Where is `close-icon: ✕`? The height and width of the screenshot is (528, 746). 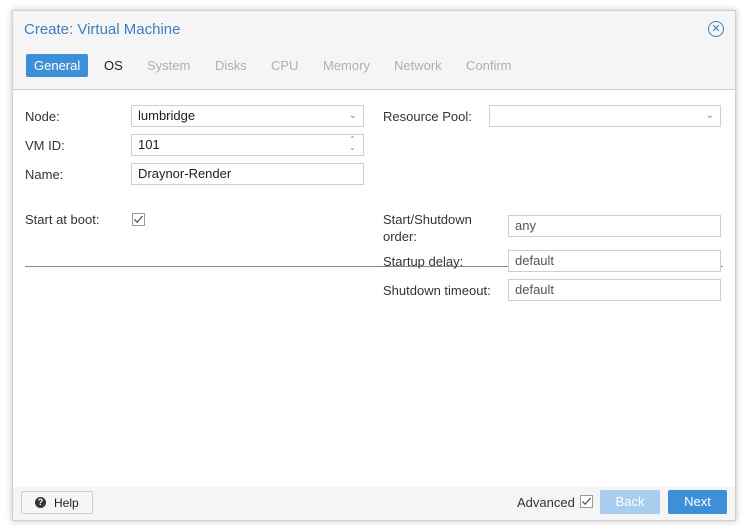
close-icon: ✕ is located at coordinates (716, 29).